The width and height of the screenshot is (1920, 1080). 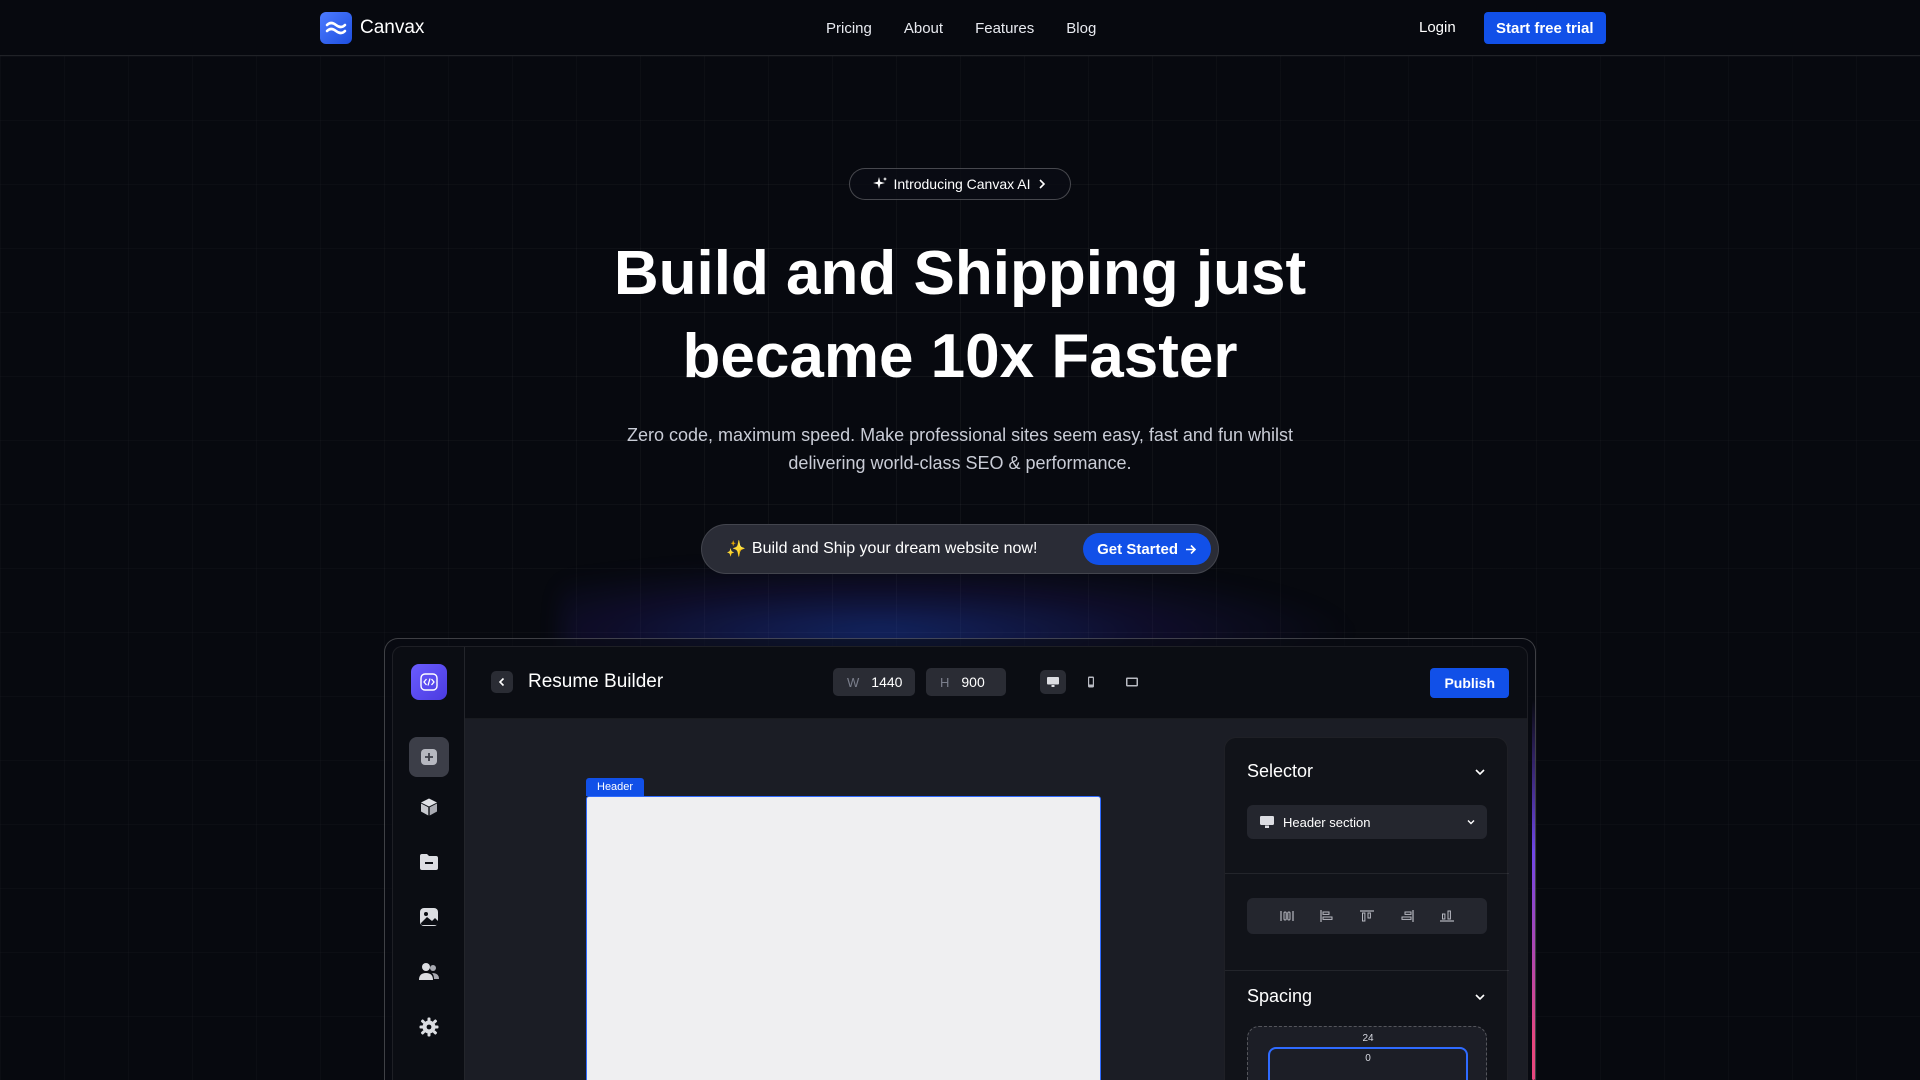 I want to click on tablet-icon, so click(x=1132, y=682).